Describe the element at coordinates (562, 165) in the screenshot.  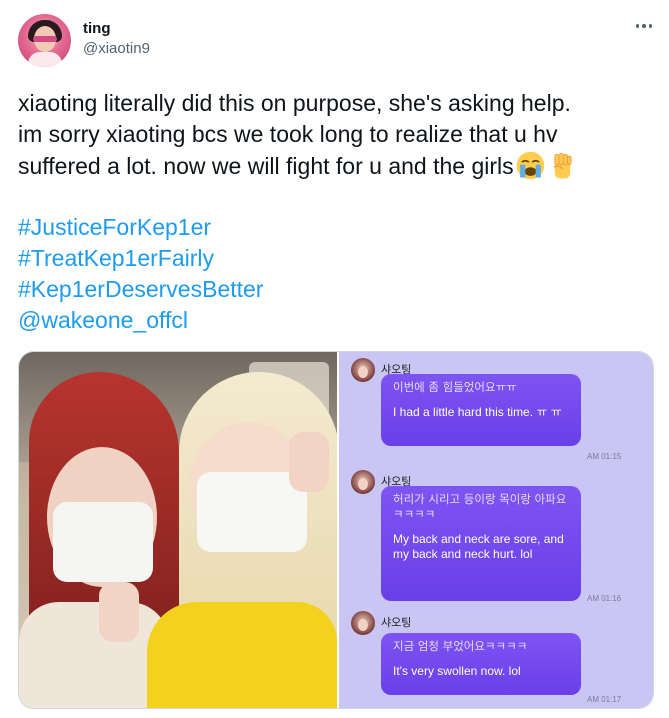
I see `raised-fist-emoji` at that location.